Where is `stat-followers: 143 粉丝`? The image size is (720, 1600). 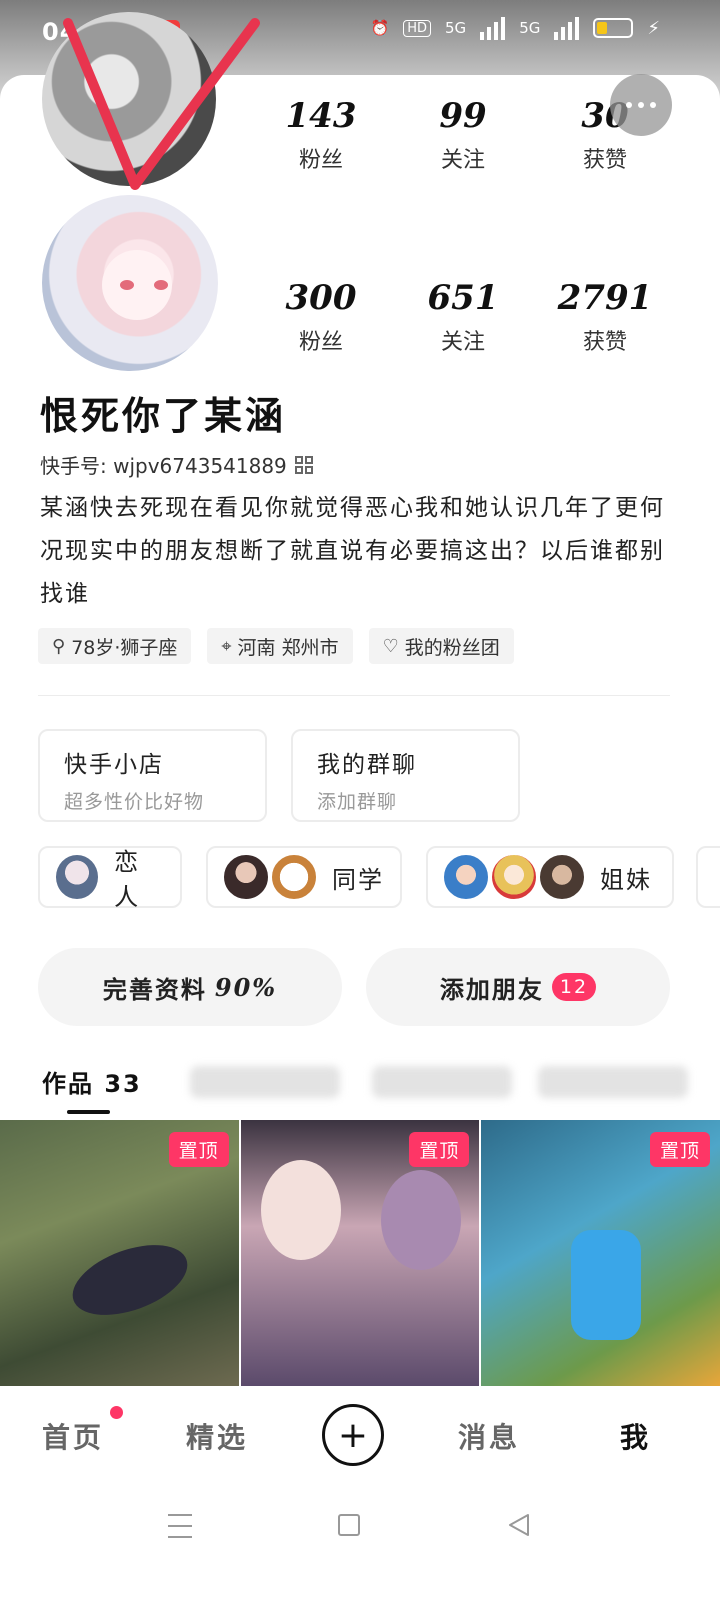
stat-followers: 143 粉丝 is located at coordinates (321, 135).